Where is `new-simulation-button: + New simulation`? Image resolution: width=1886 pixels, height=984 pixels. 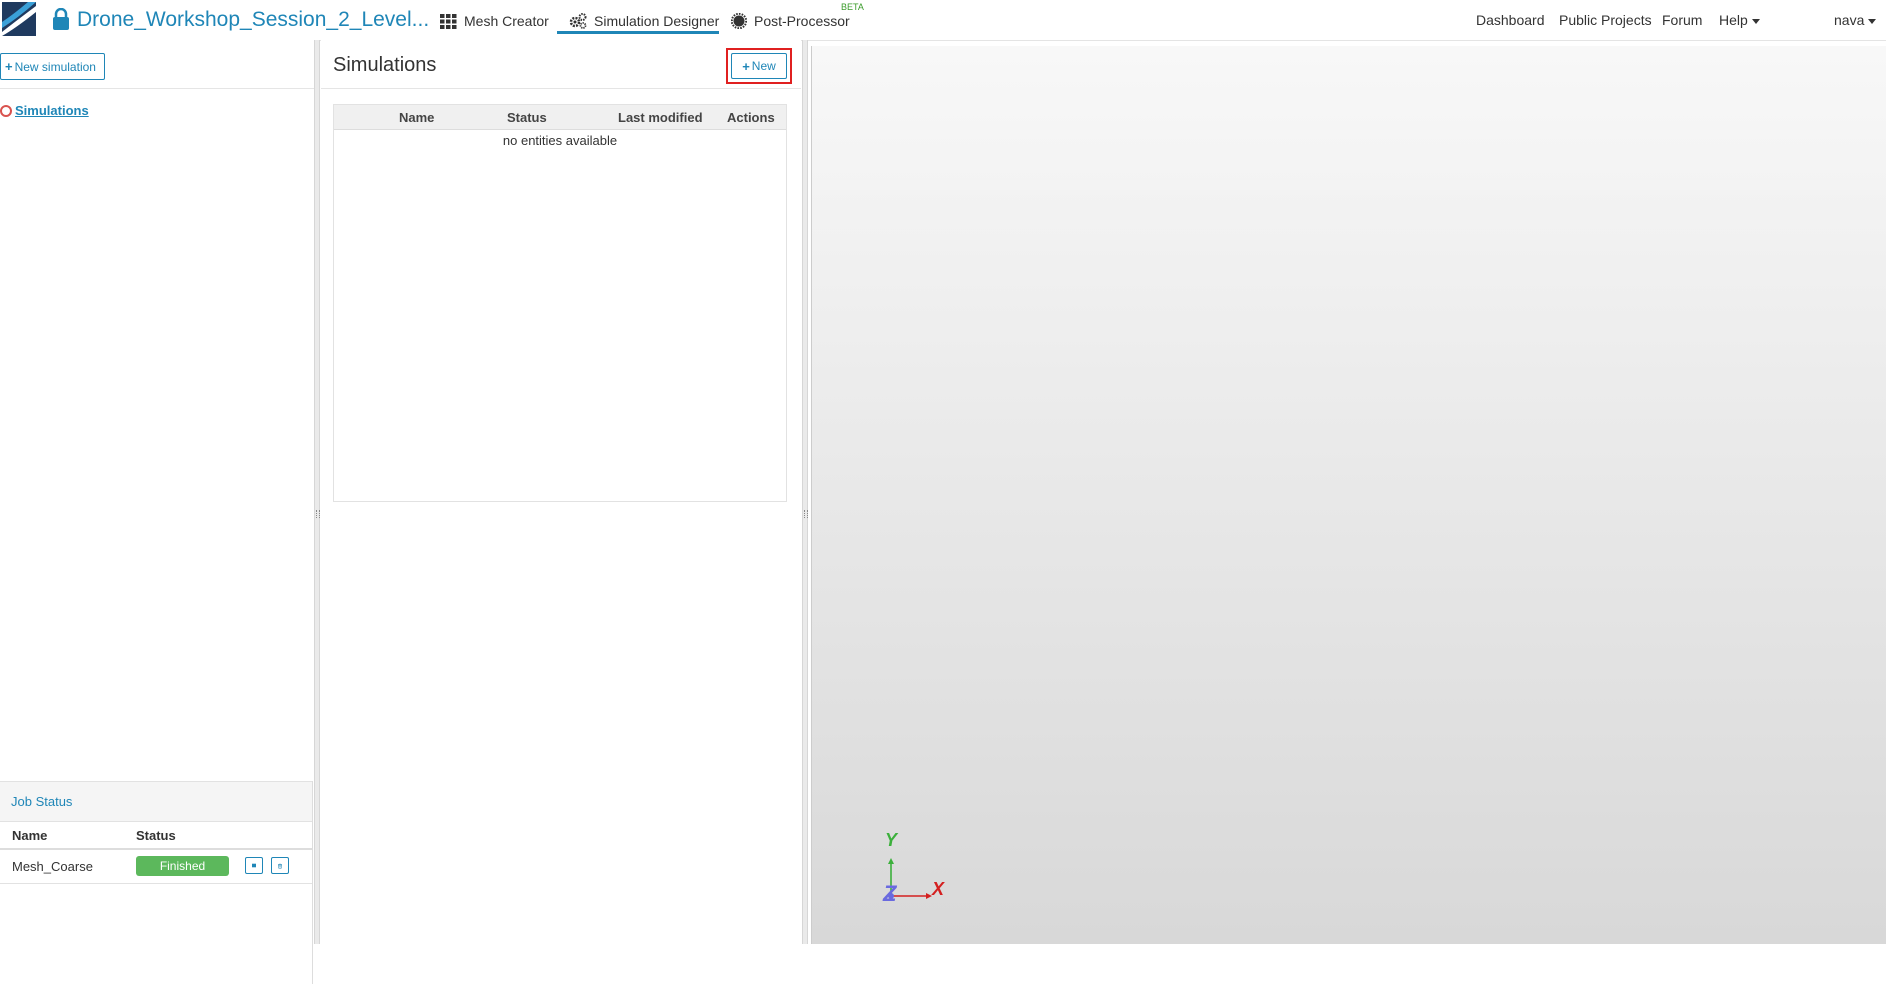 new-simulation-button: + New simulation is located at coordinates (52, 66).